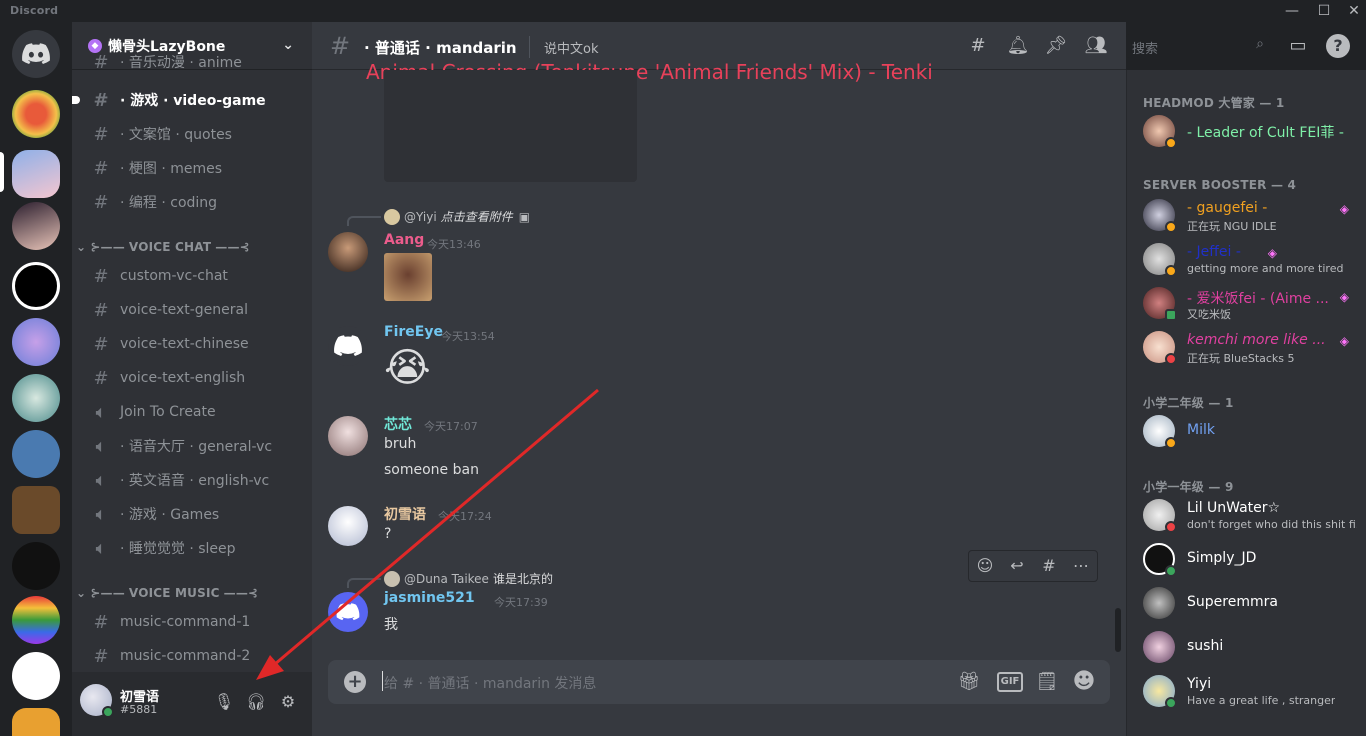 The image size is (1366, 736). Describe the element at coordinates (1324, 11) in the screenshot. I see `maximize-icon: ☐` at that location.